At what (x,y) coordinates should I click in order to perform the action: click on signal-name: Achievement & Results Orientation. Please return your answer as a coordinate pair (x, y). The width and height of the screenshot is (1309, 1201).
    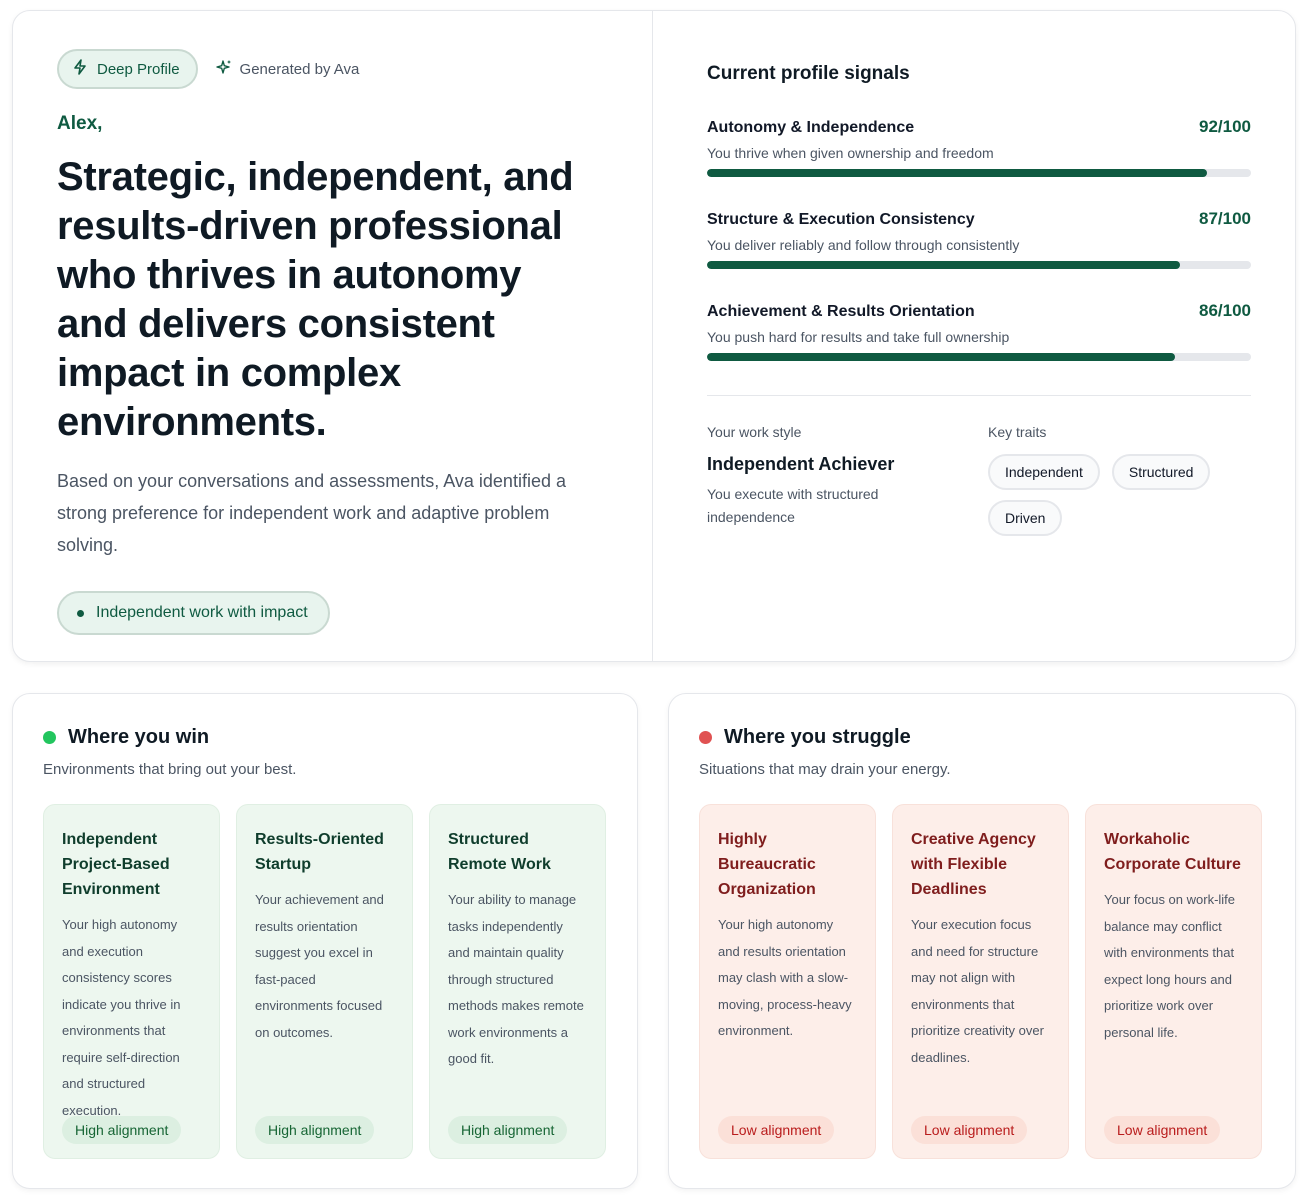
    Looking at the image, I should click on (841, 311).